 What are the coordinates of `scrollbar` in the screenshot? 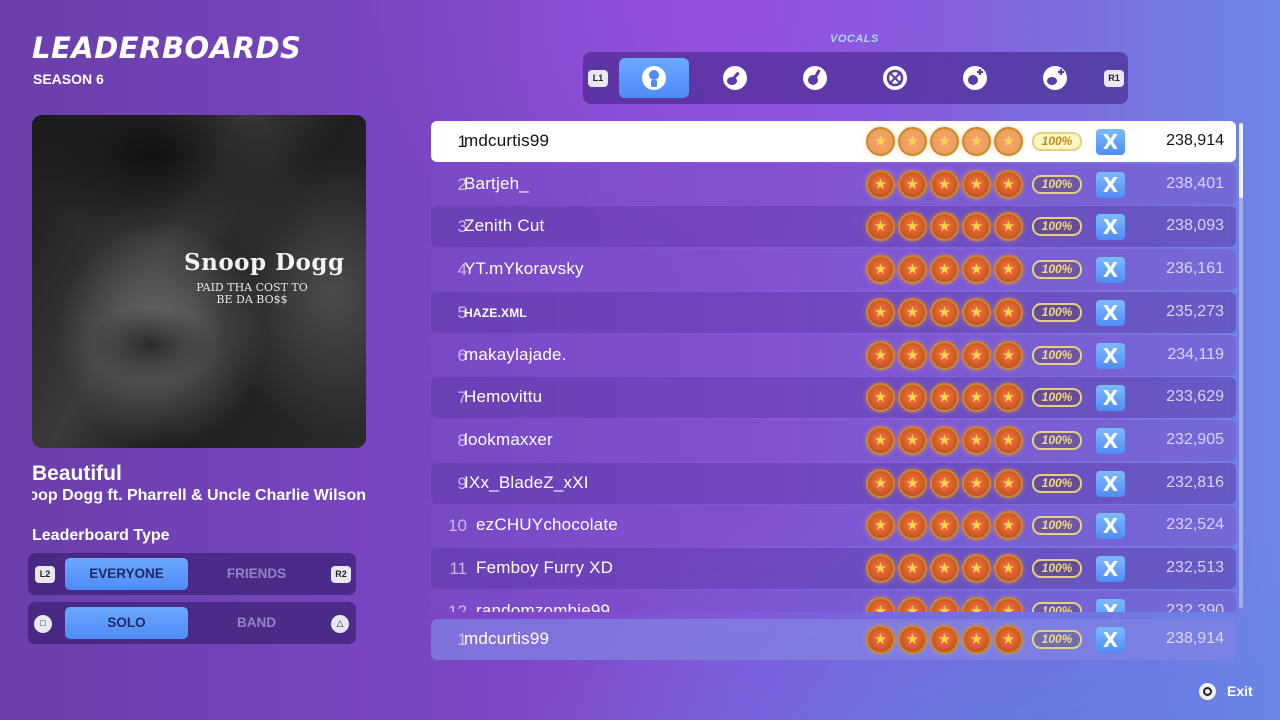 It's located at (1241, 365).